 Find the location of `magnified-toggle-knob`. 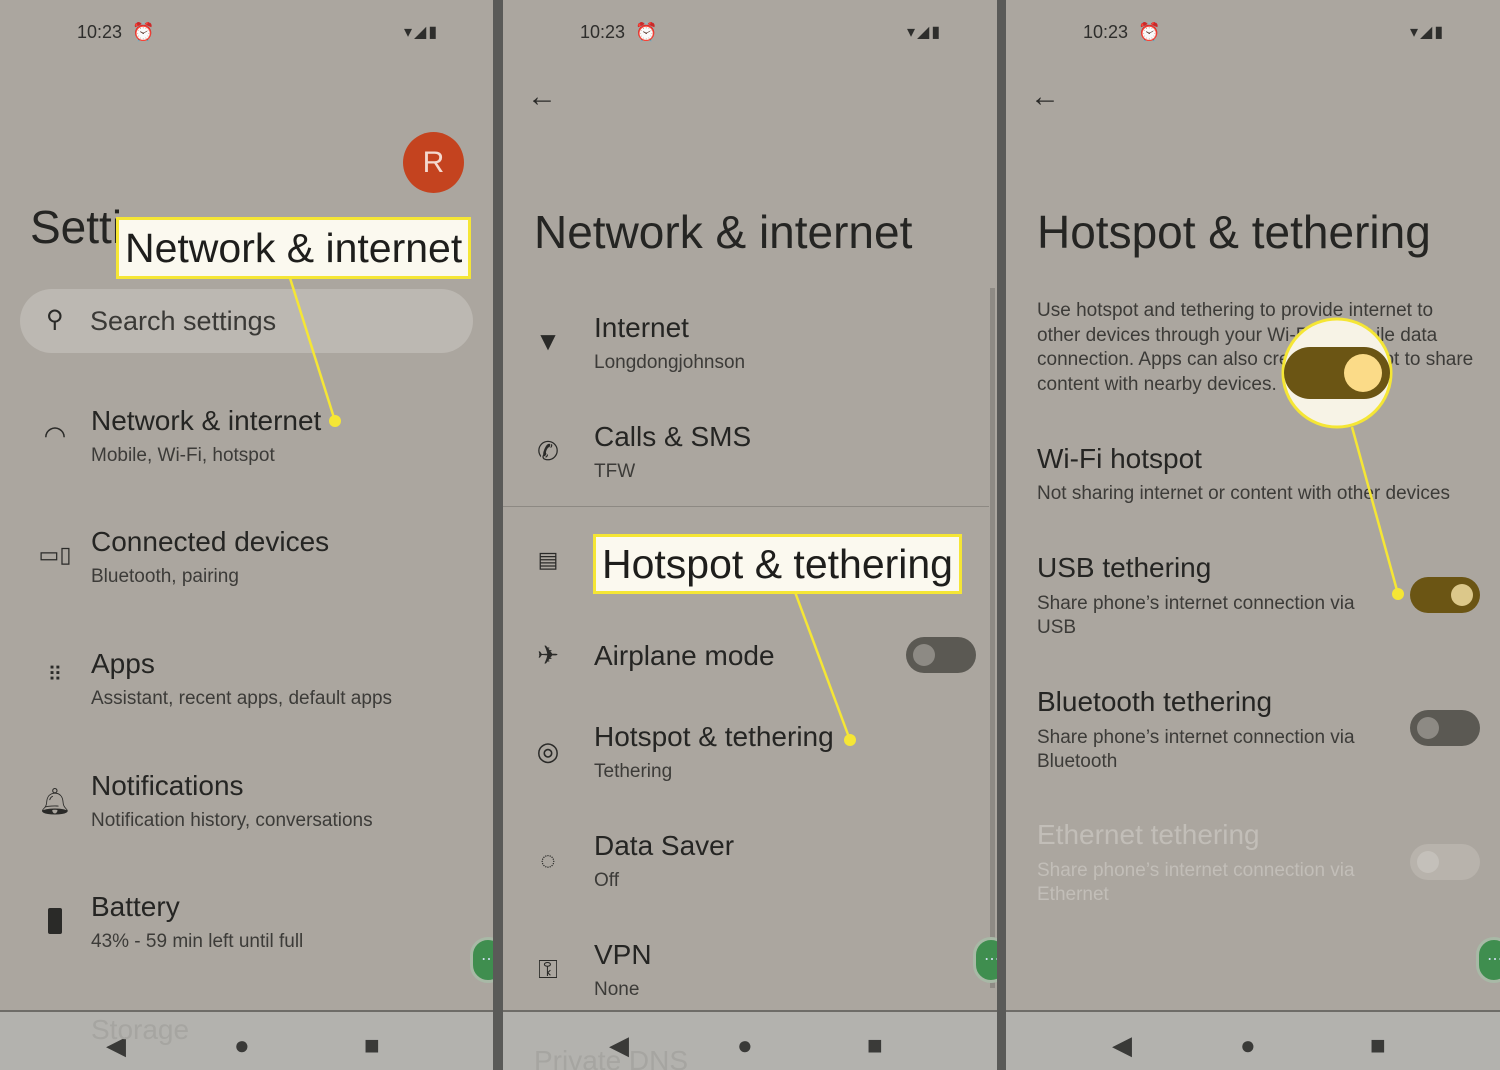

magnified-toggle-knob is located at coordinates (1363, 373).